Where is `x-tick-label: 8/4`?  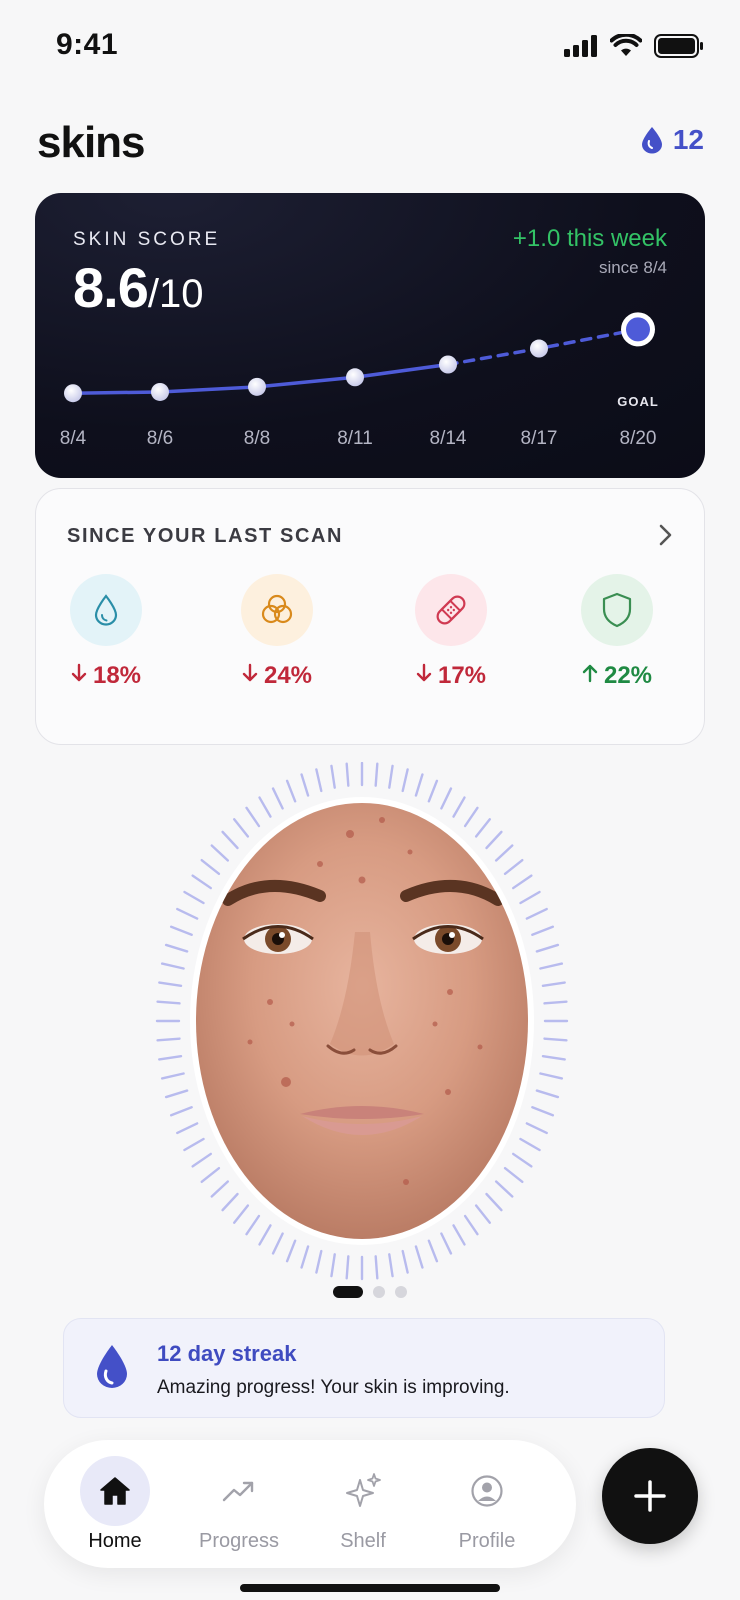
x-tick-label: 8/4 is located at coordinates (73, 438).